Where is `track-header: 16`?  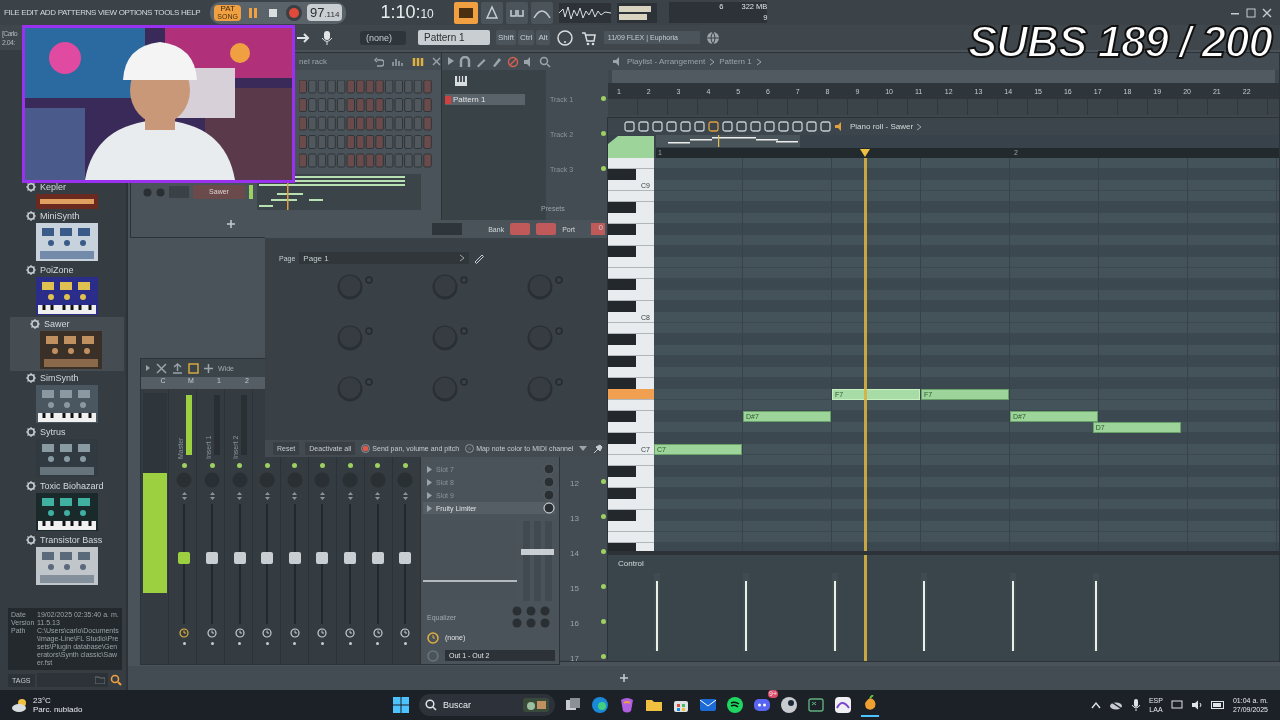 track-header: 16 is located at coordinates (587, 623).